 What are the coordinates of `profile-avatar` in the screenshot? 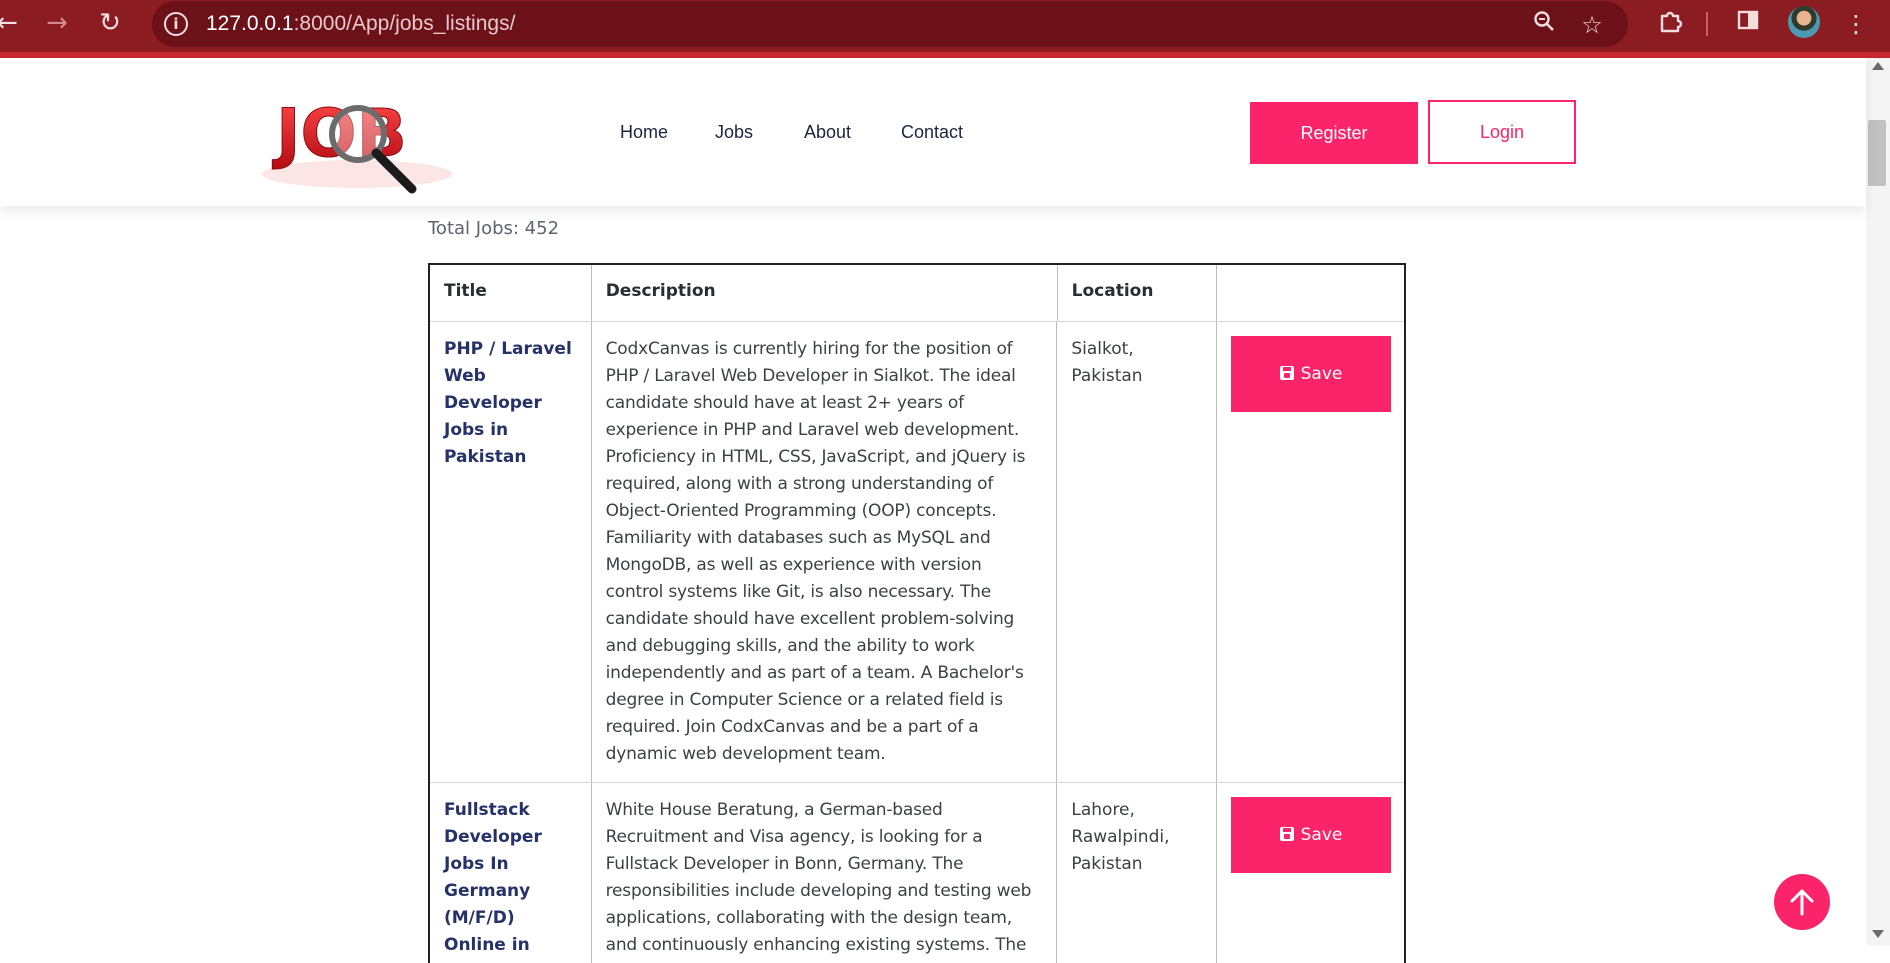 It's located at (1804, 22).